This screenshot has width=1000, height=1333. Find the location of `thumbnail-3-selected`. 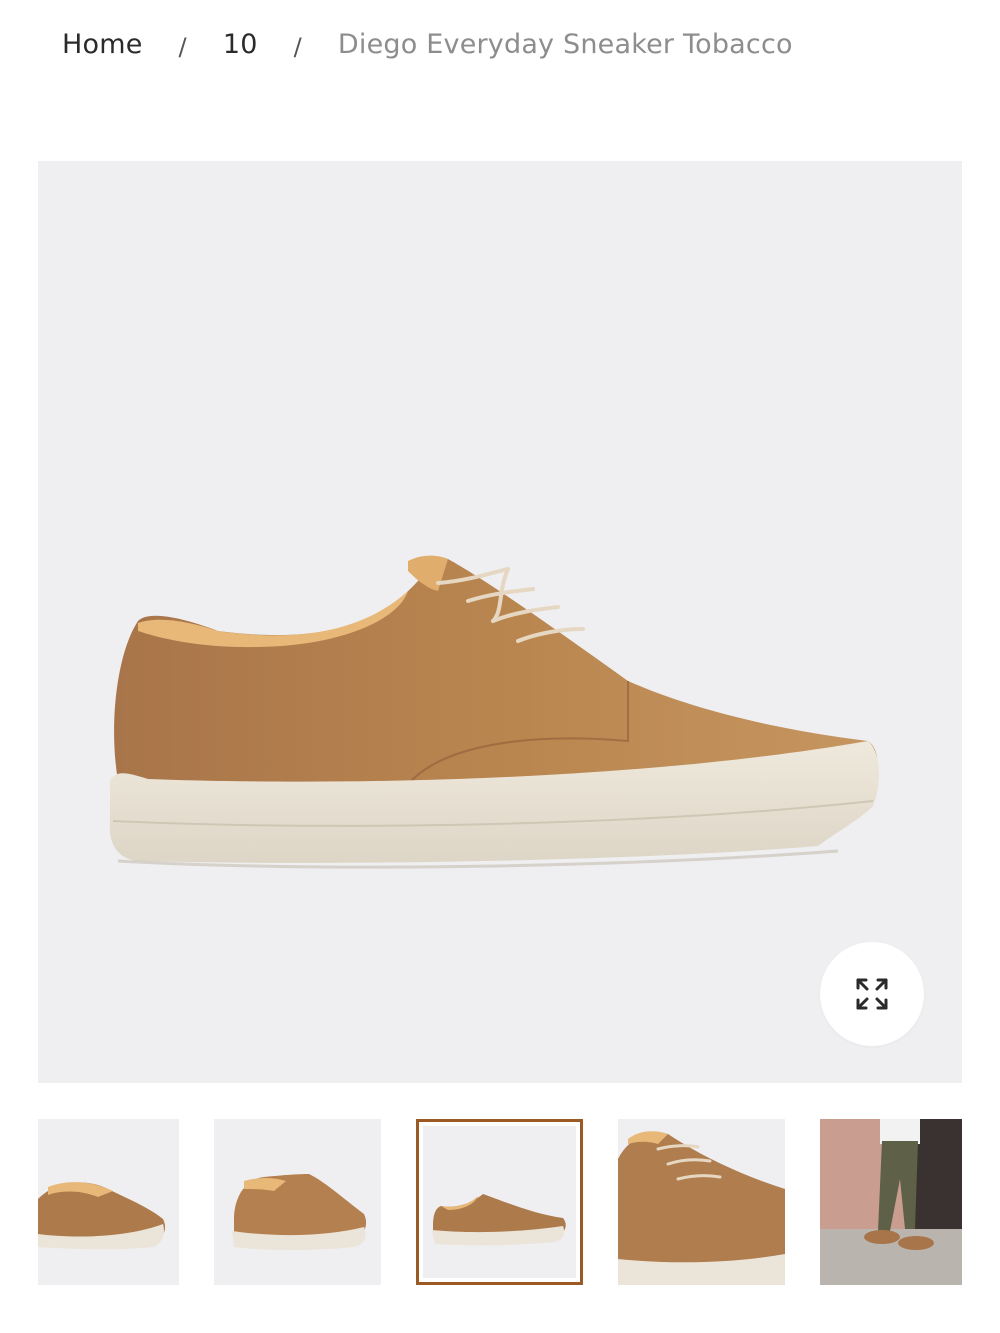

thumbnail-3-selected is located at coordinates (499, 1202).